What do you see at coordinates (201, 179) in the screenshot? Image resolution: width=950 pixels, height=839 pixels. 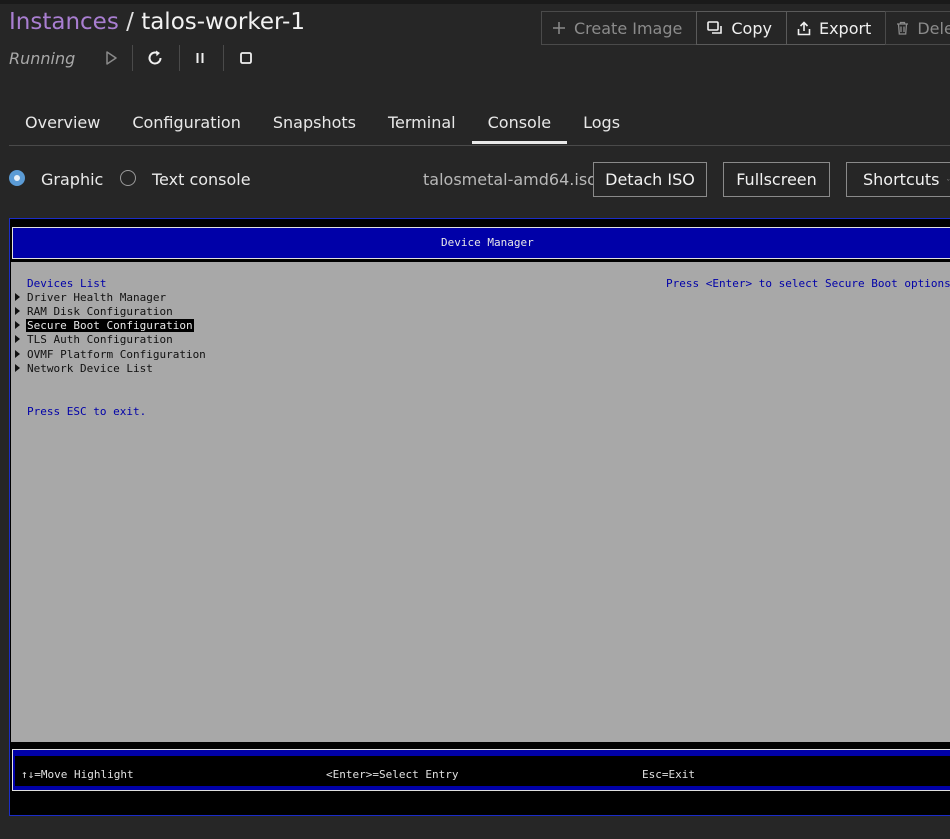 I see `text-console-label: Text console` at bounding box center [201, 179].